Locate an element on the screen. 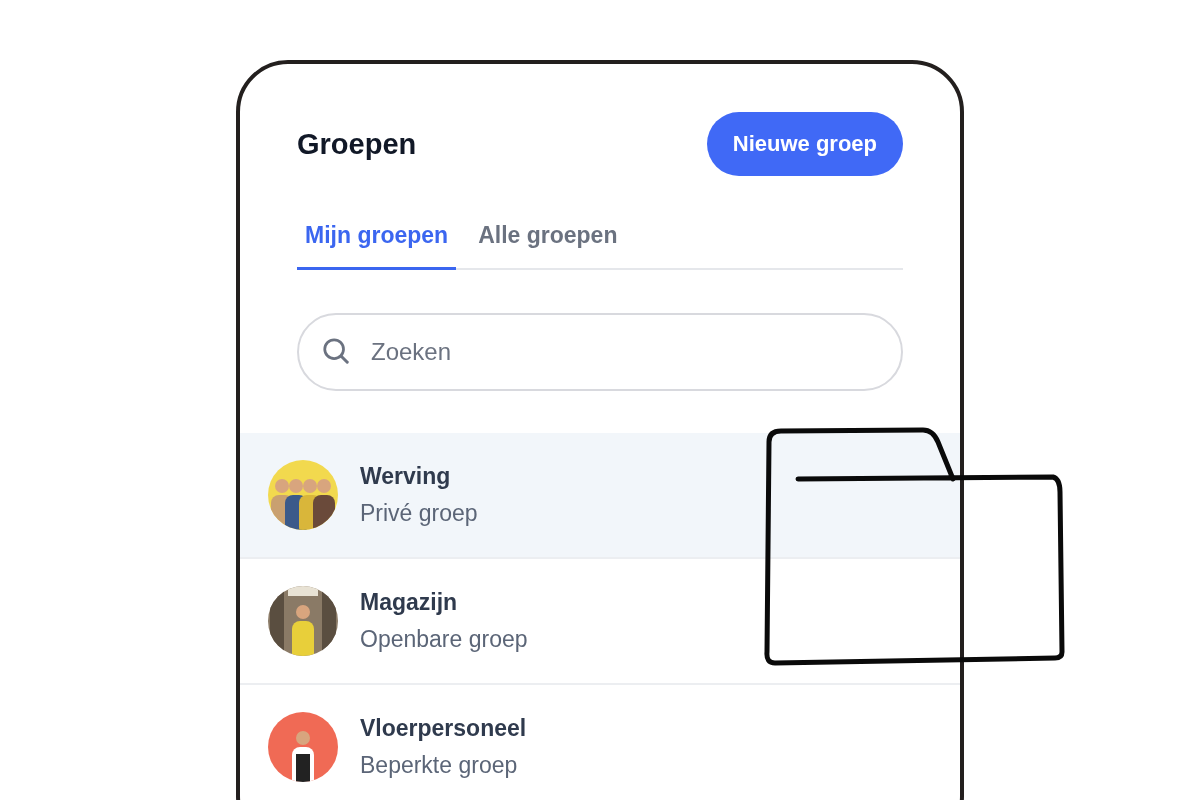 The width and height of the screenshot is (1200, 800). group-name: Werving is located at coordinates (406, 476).